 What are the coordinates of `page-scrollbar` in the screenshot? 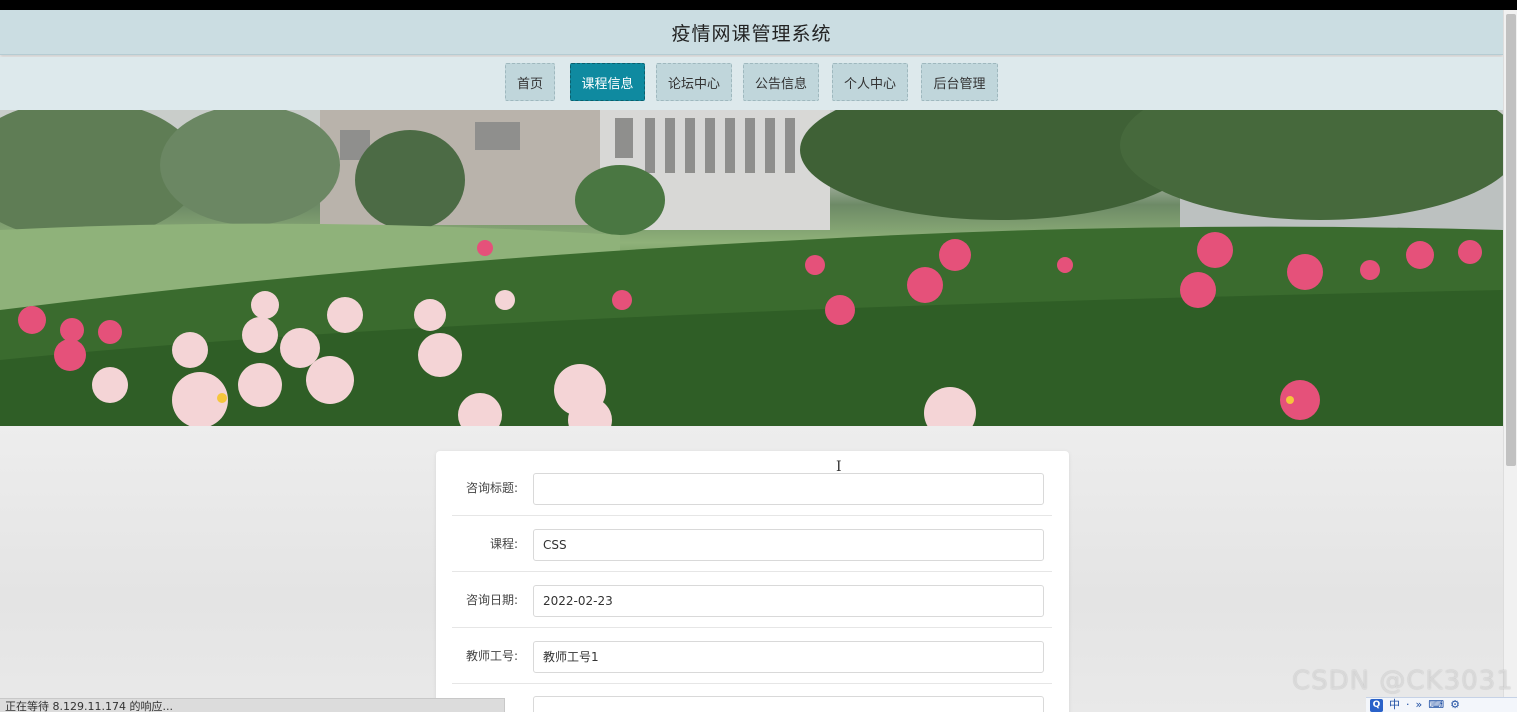 It's located at (1510, 361).